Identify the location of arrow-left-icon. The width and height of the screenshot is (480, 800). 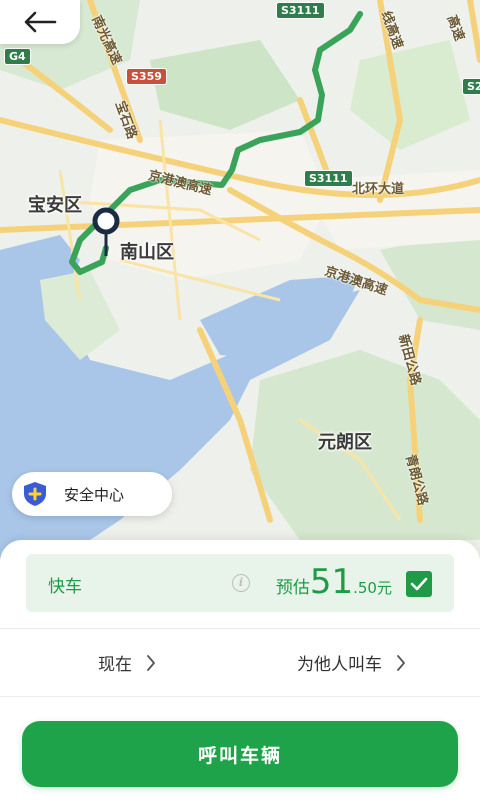
(40, 22).